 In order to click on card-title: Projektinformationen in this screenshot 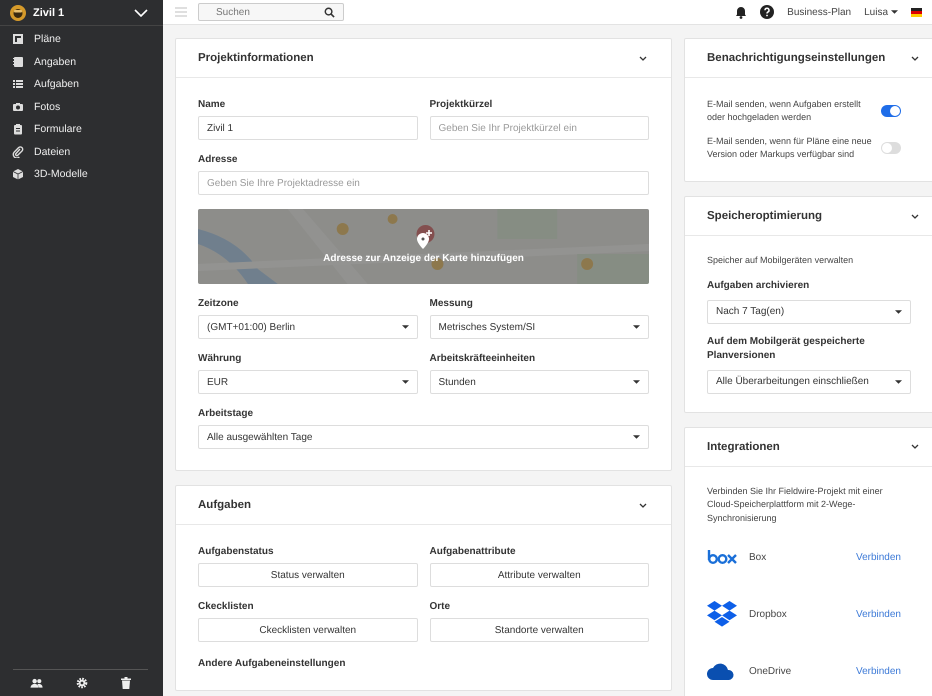, I will do `click(256, 58)`.